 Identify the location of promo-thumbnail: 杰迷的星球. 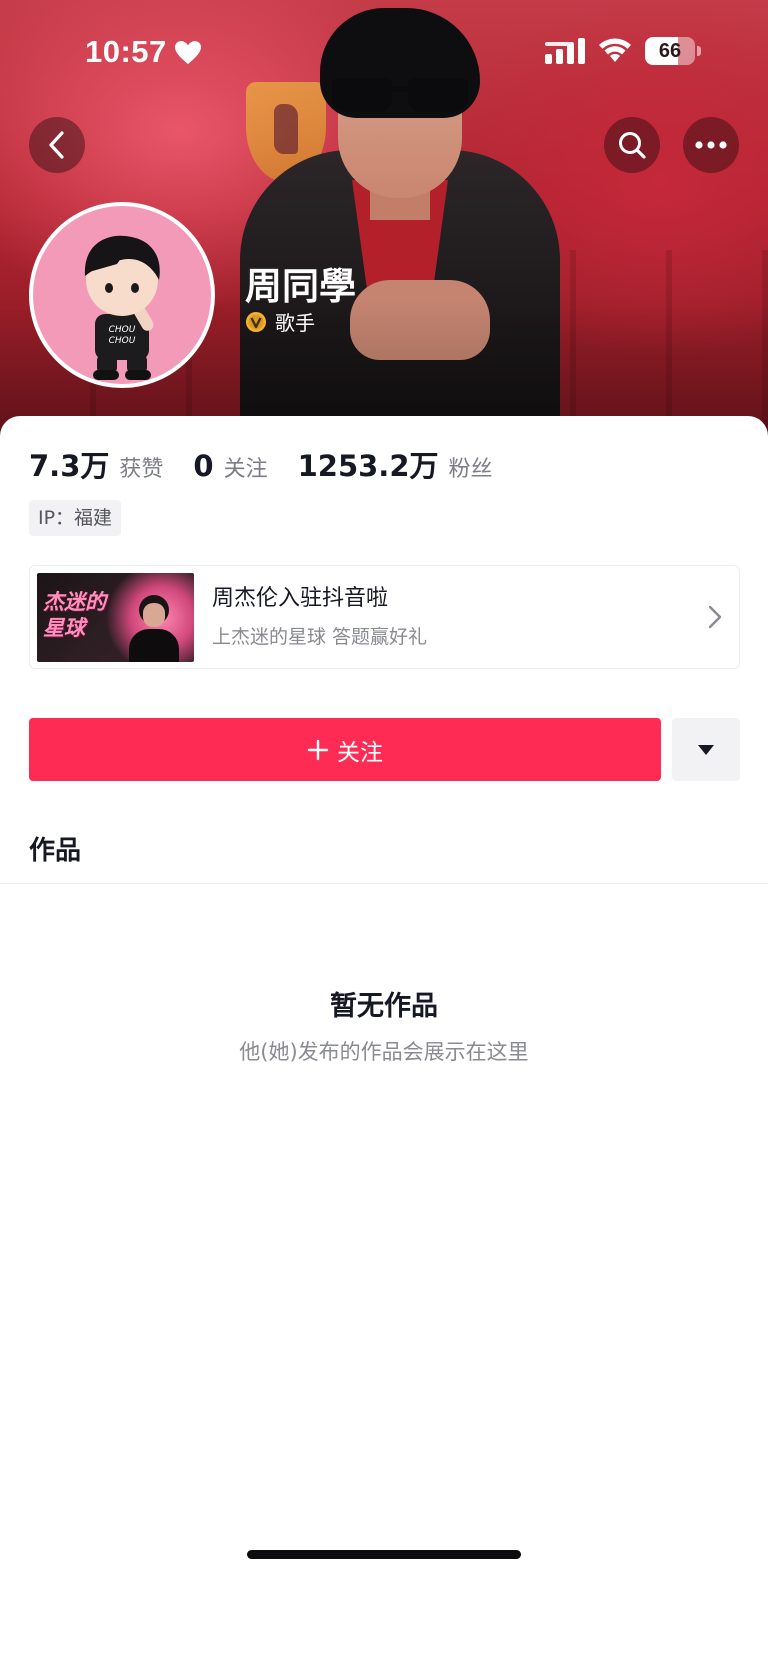
(115, 617).